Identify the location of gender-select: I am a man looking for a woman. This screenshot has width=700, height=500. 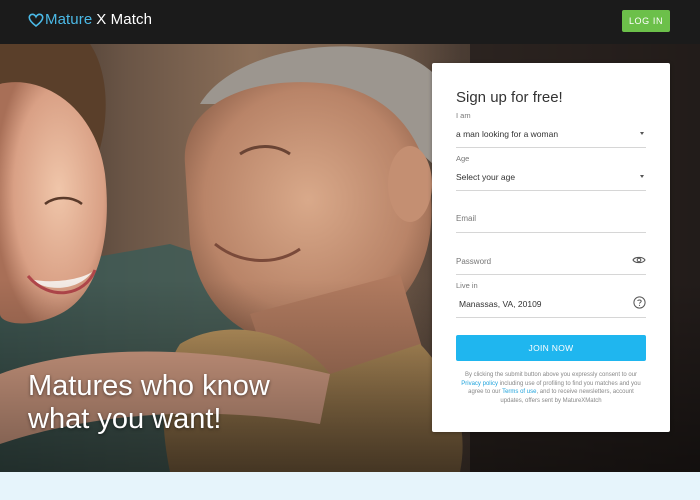
(551, 129).